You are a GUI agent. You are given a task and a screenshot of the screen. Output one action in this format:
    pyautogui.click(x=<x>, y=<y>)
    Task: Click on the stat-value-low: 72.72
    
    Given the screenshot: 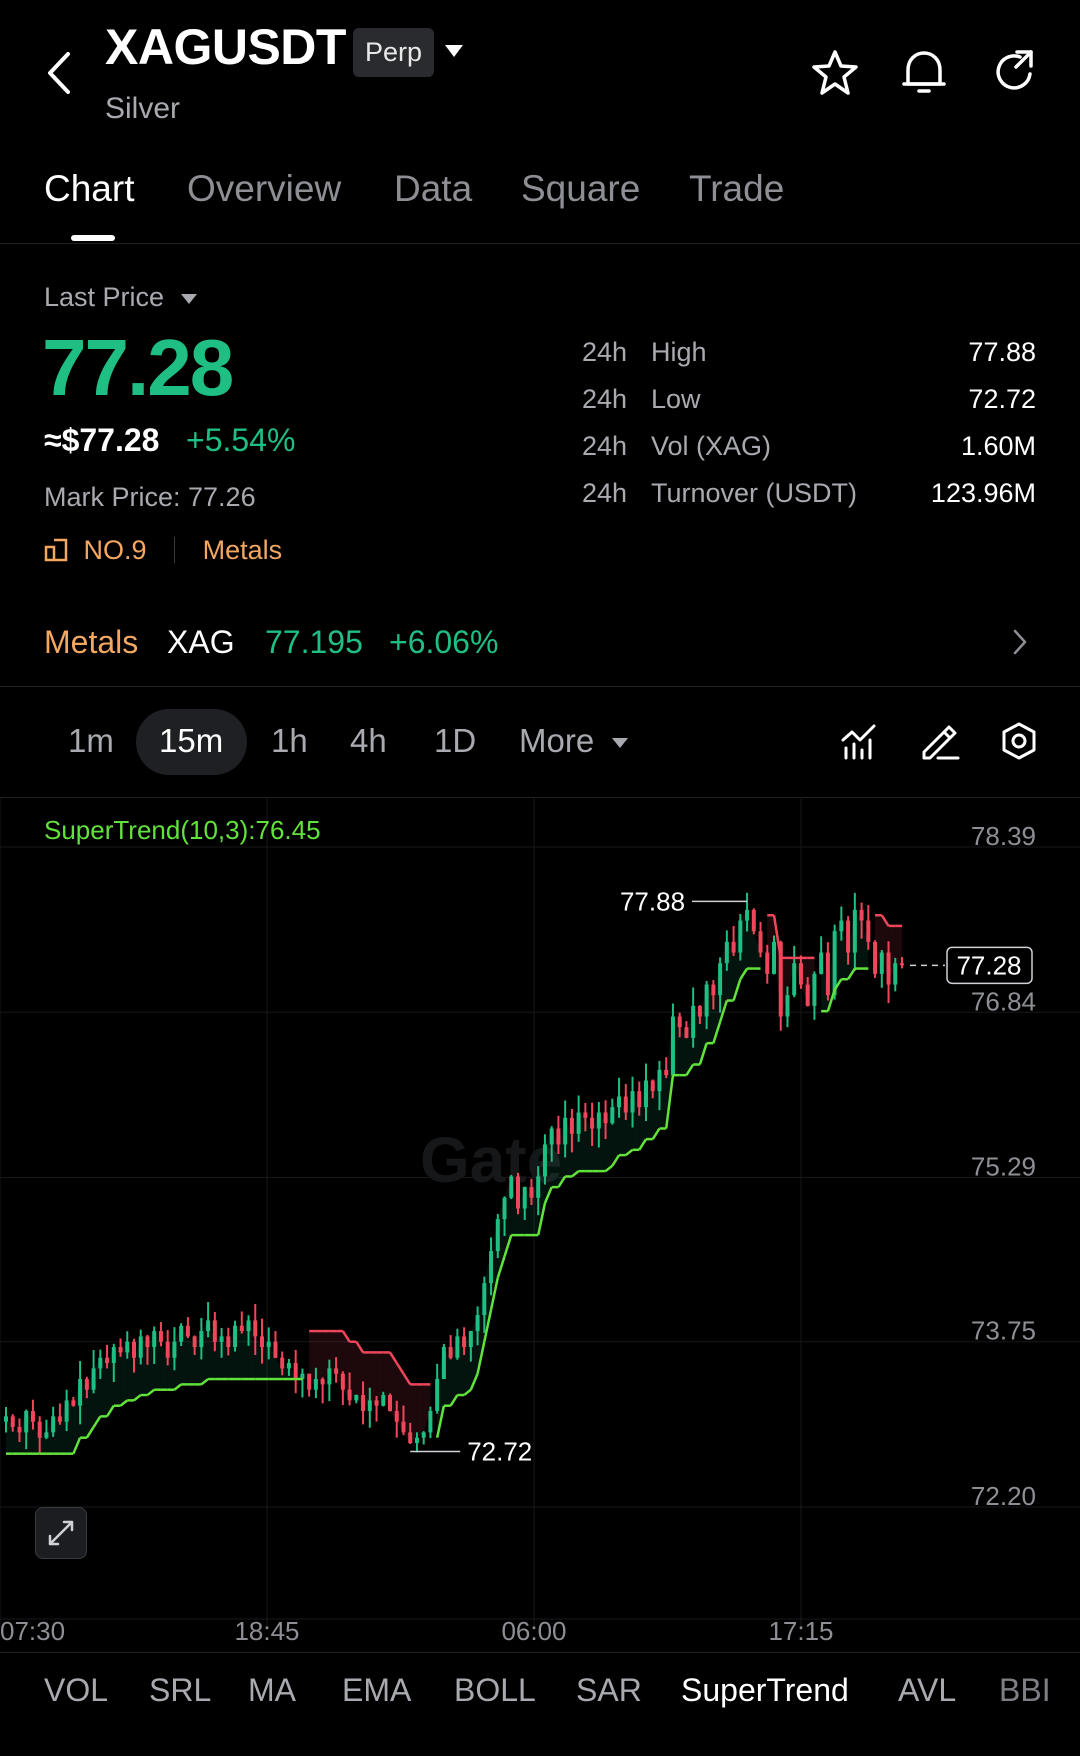 What is the action you would take?
    pyautogui.click(x=1002, y=399)
    